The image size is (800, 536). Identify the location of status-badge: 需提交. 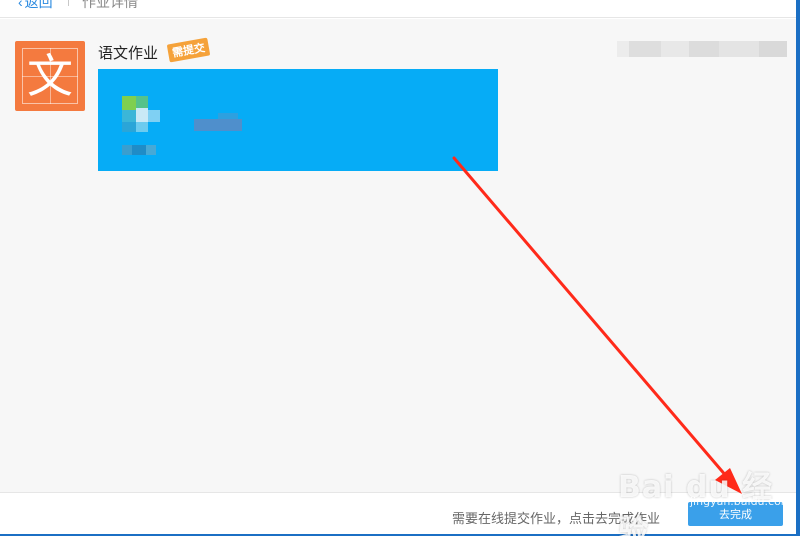
(188, 50).